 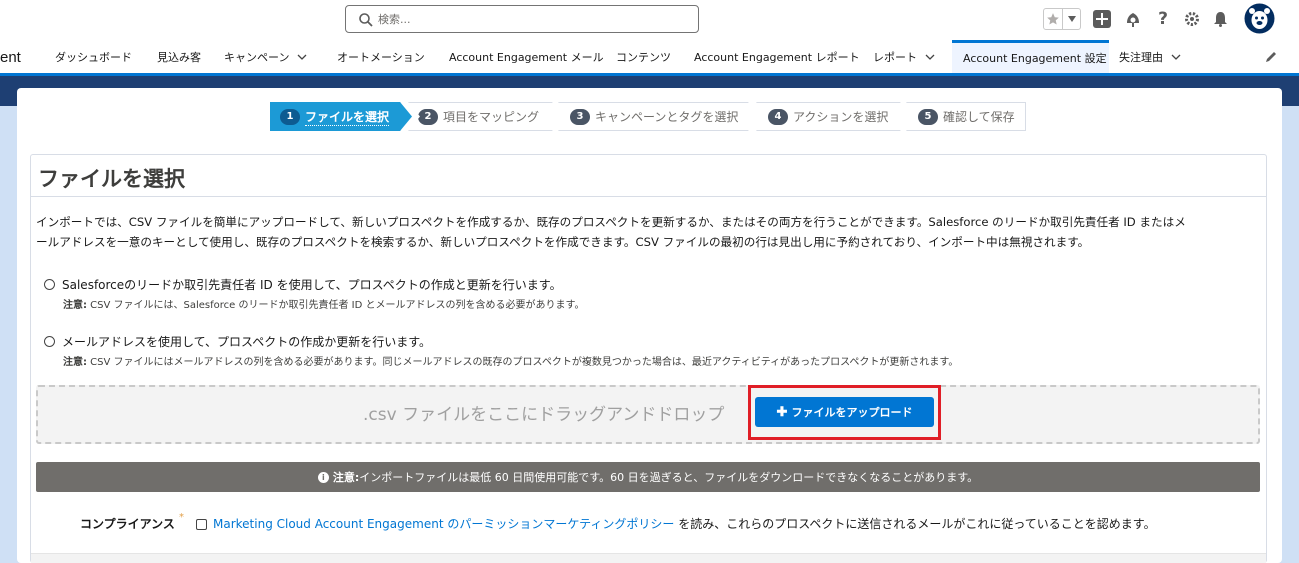 What do you see at coordinates (533, 19) in the screenshot?
I see `search-input` at bounding box center [533, 19].